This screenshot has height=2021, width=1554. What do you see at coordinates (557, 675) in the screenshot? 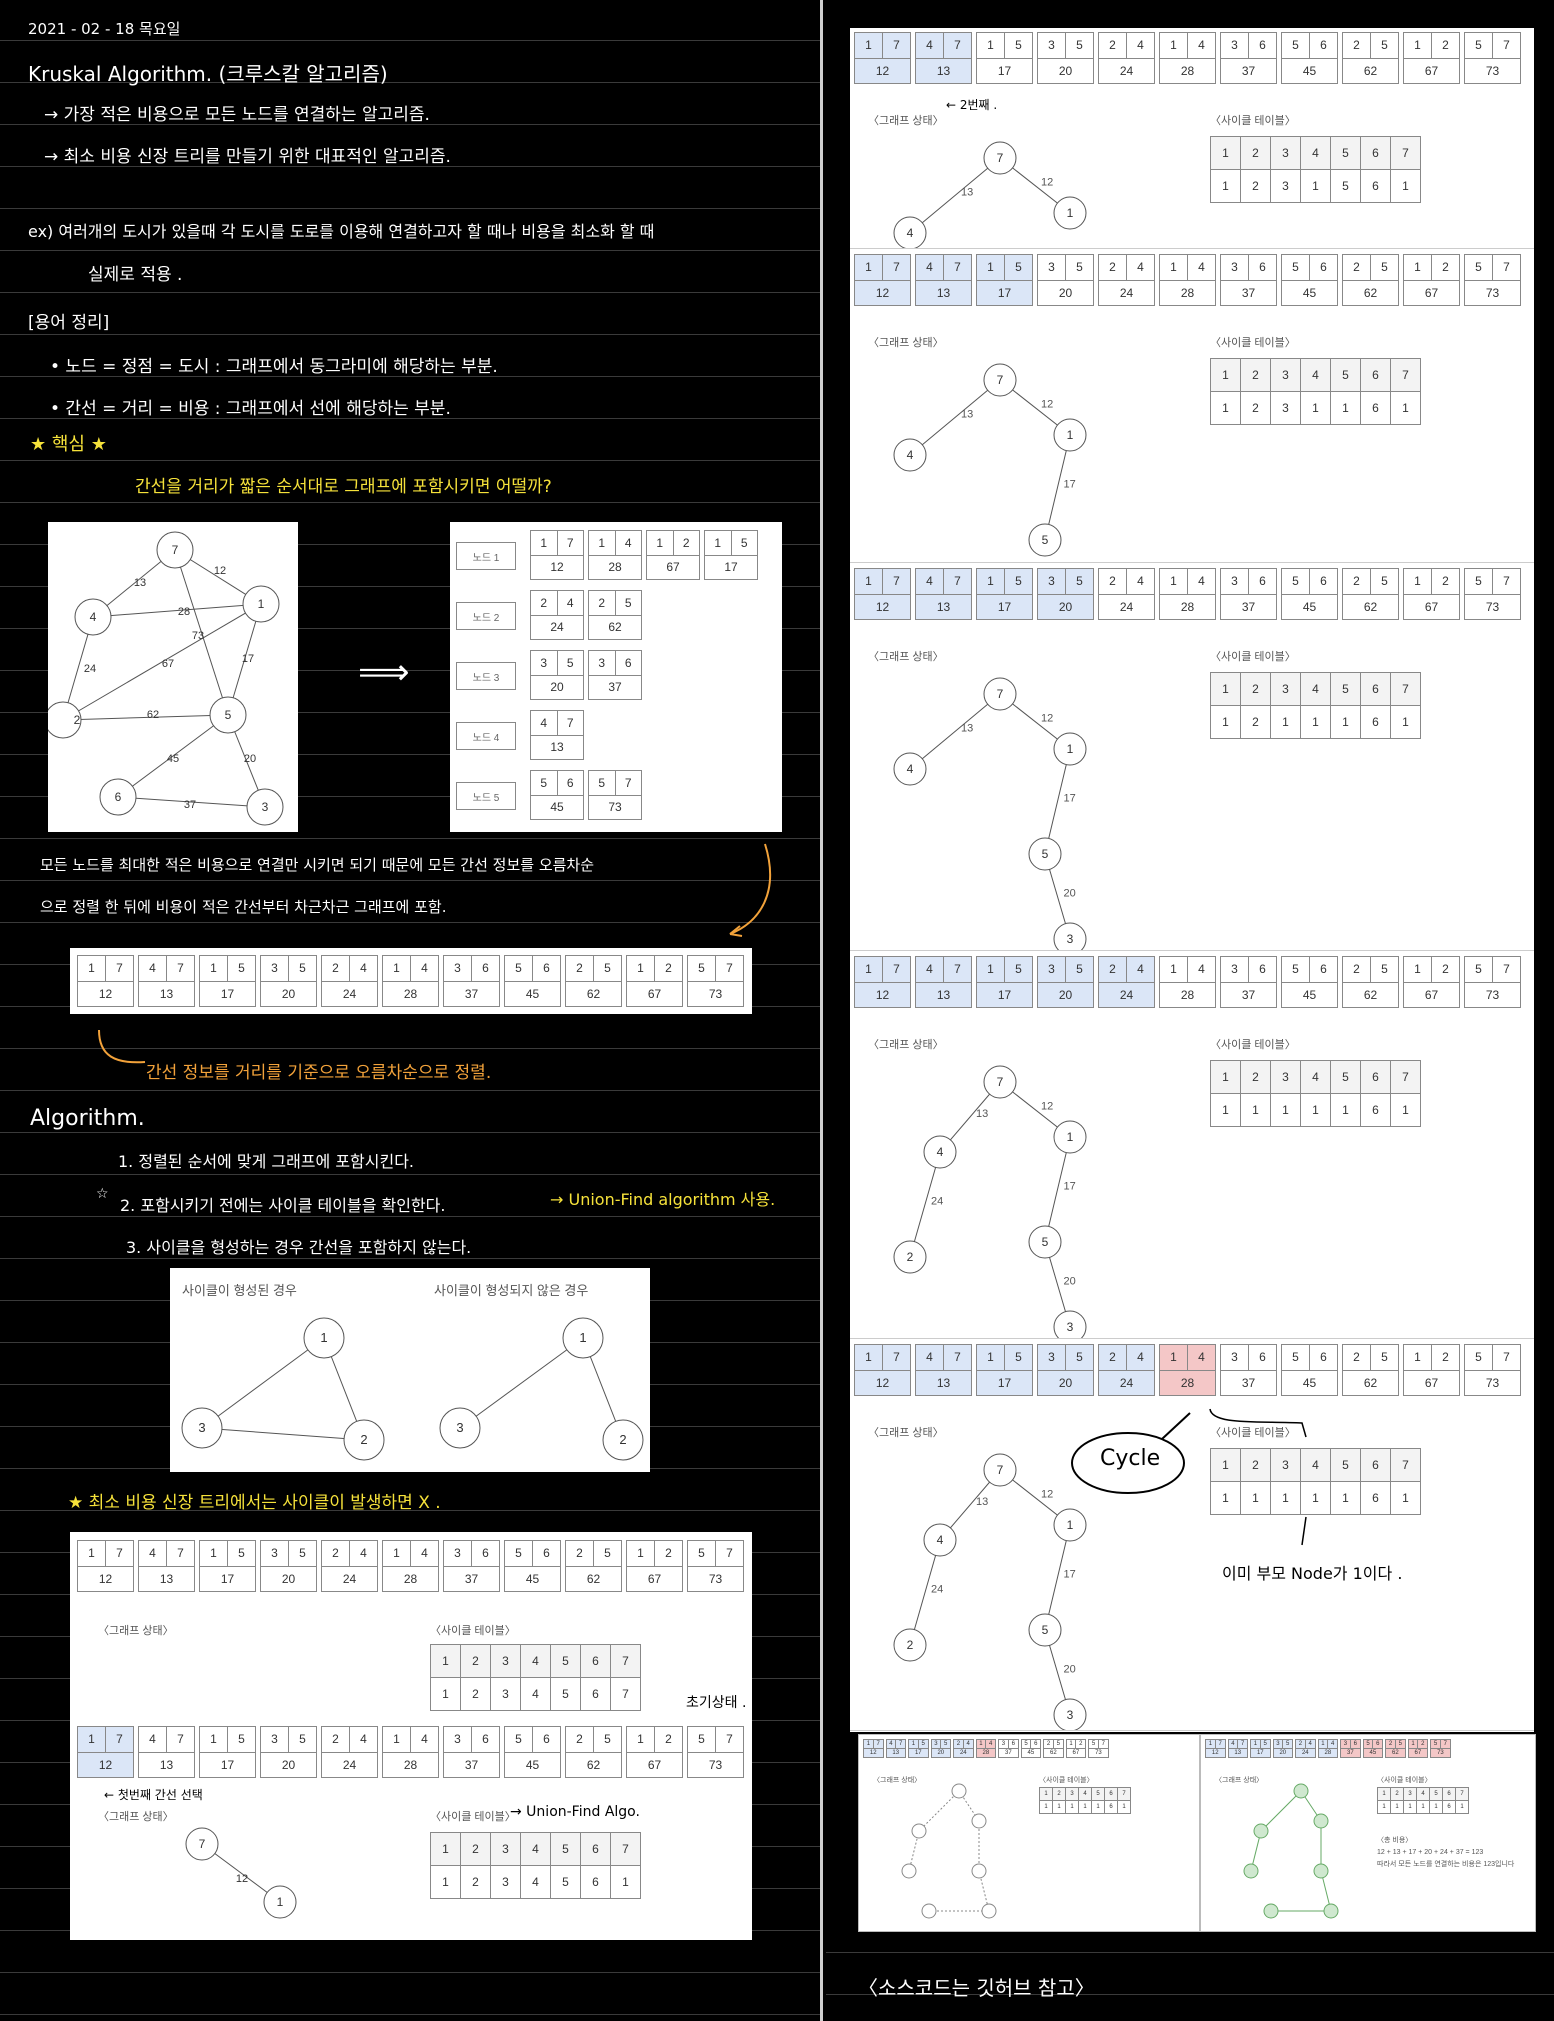
I see `edge-cell: 3 5 20` at bounding box center [557, 675].